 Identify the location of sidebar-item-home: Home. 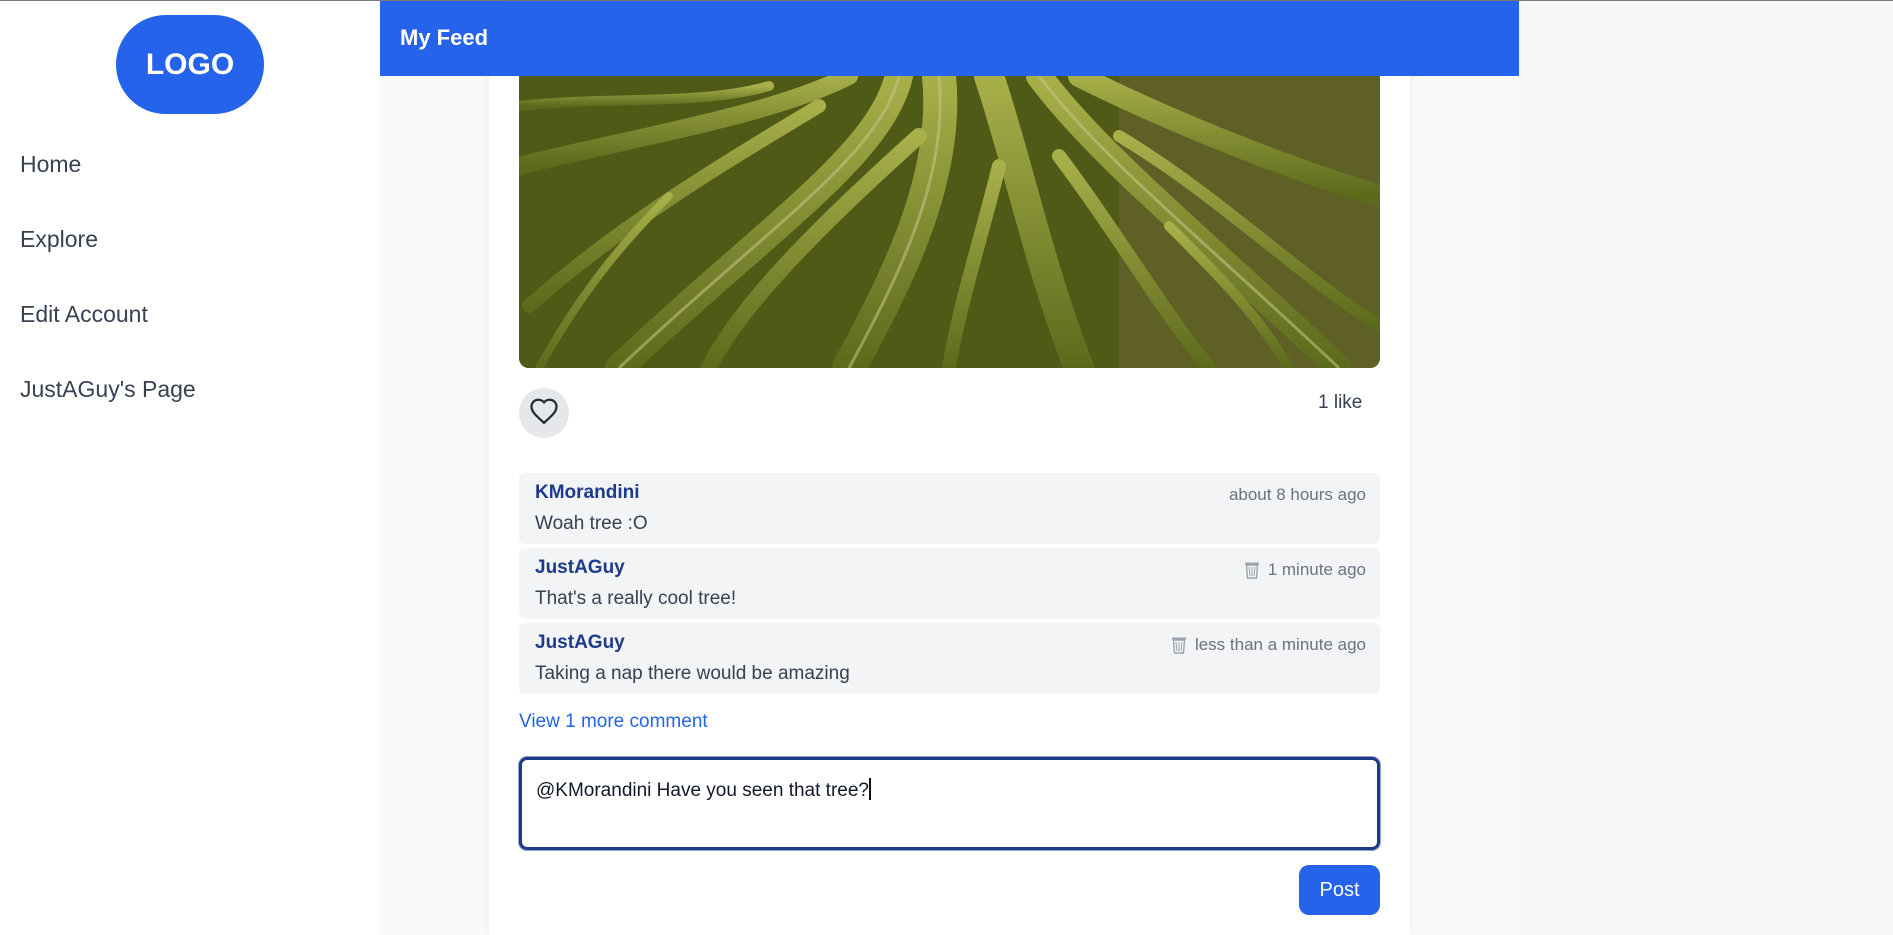
(50, 164).